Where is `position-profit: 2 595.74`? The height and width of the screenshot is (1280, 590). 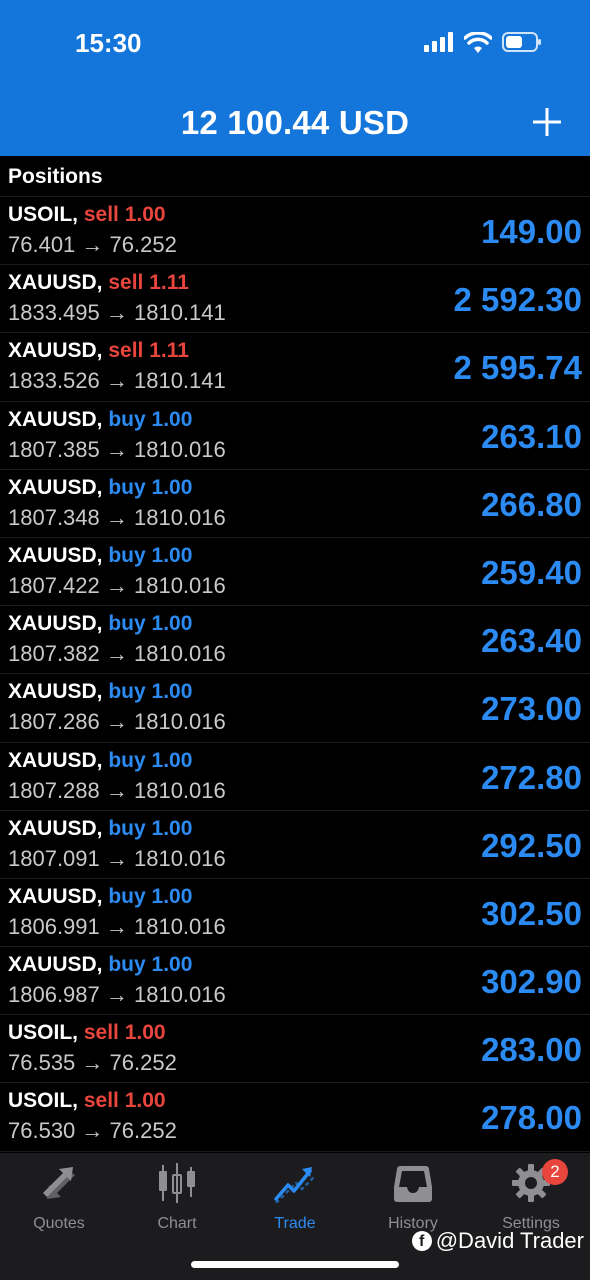 position-profit: 2 595.74 is located at coordinates (517, 368).